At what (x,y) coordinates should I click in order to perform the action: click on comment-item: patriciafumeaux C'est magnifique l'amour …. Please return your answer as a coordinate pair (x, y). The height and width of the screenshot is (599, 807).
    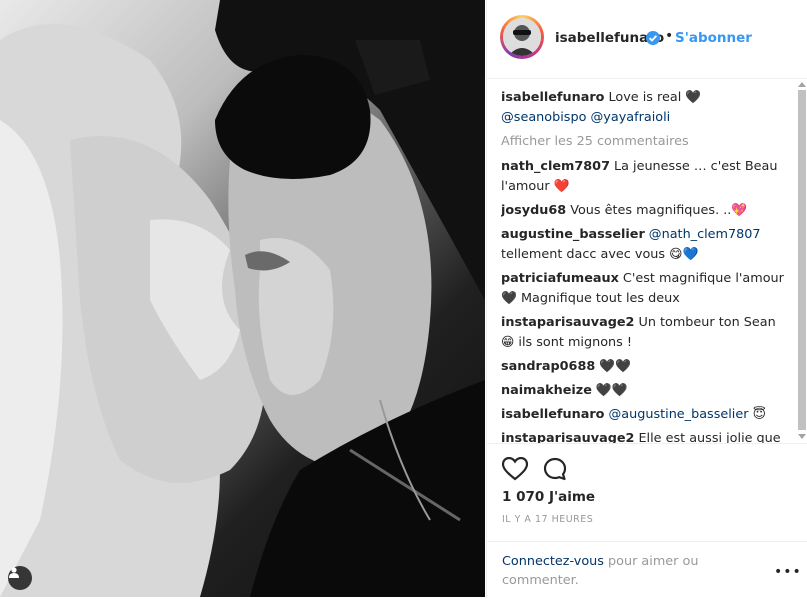
    Looking at the image, I should click on (647, 289).